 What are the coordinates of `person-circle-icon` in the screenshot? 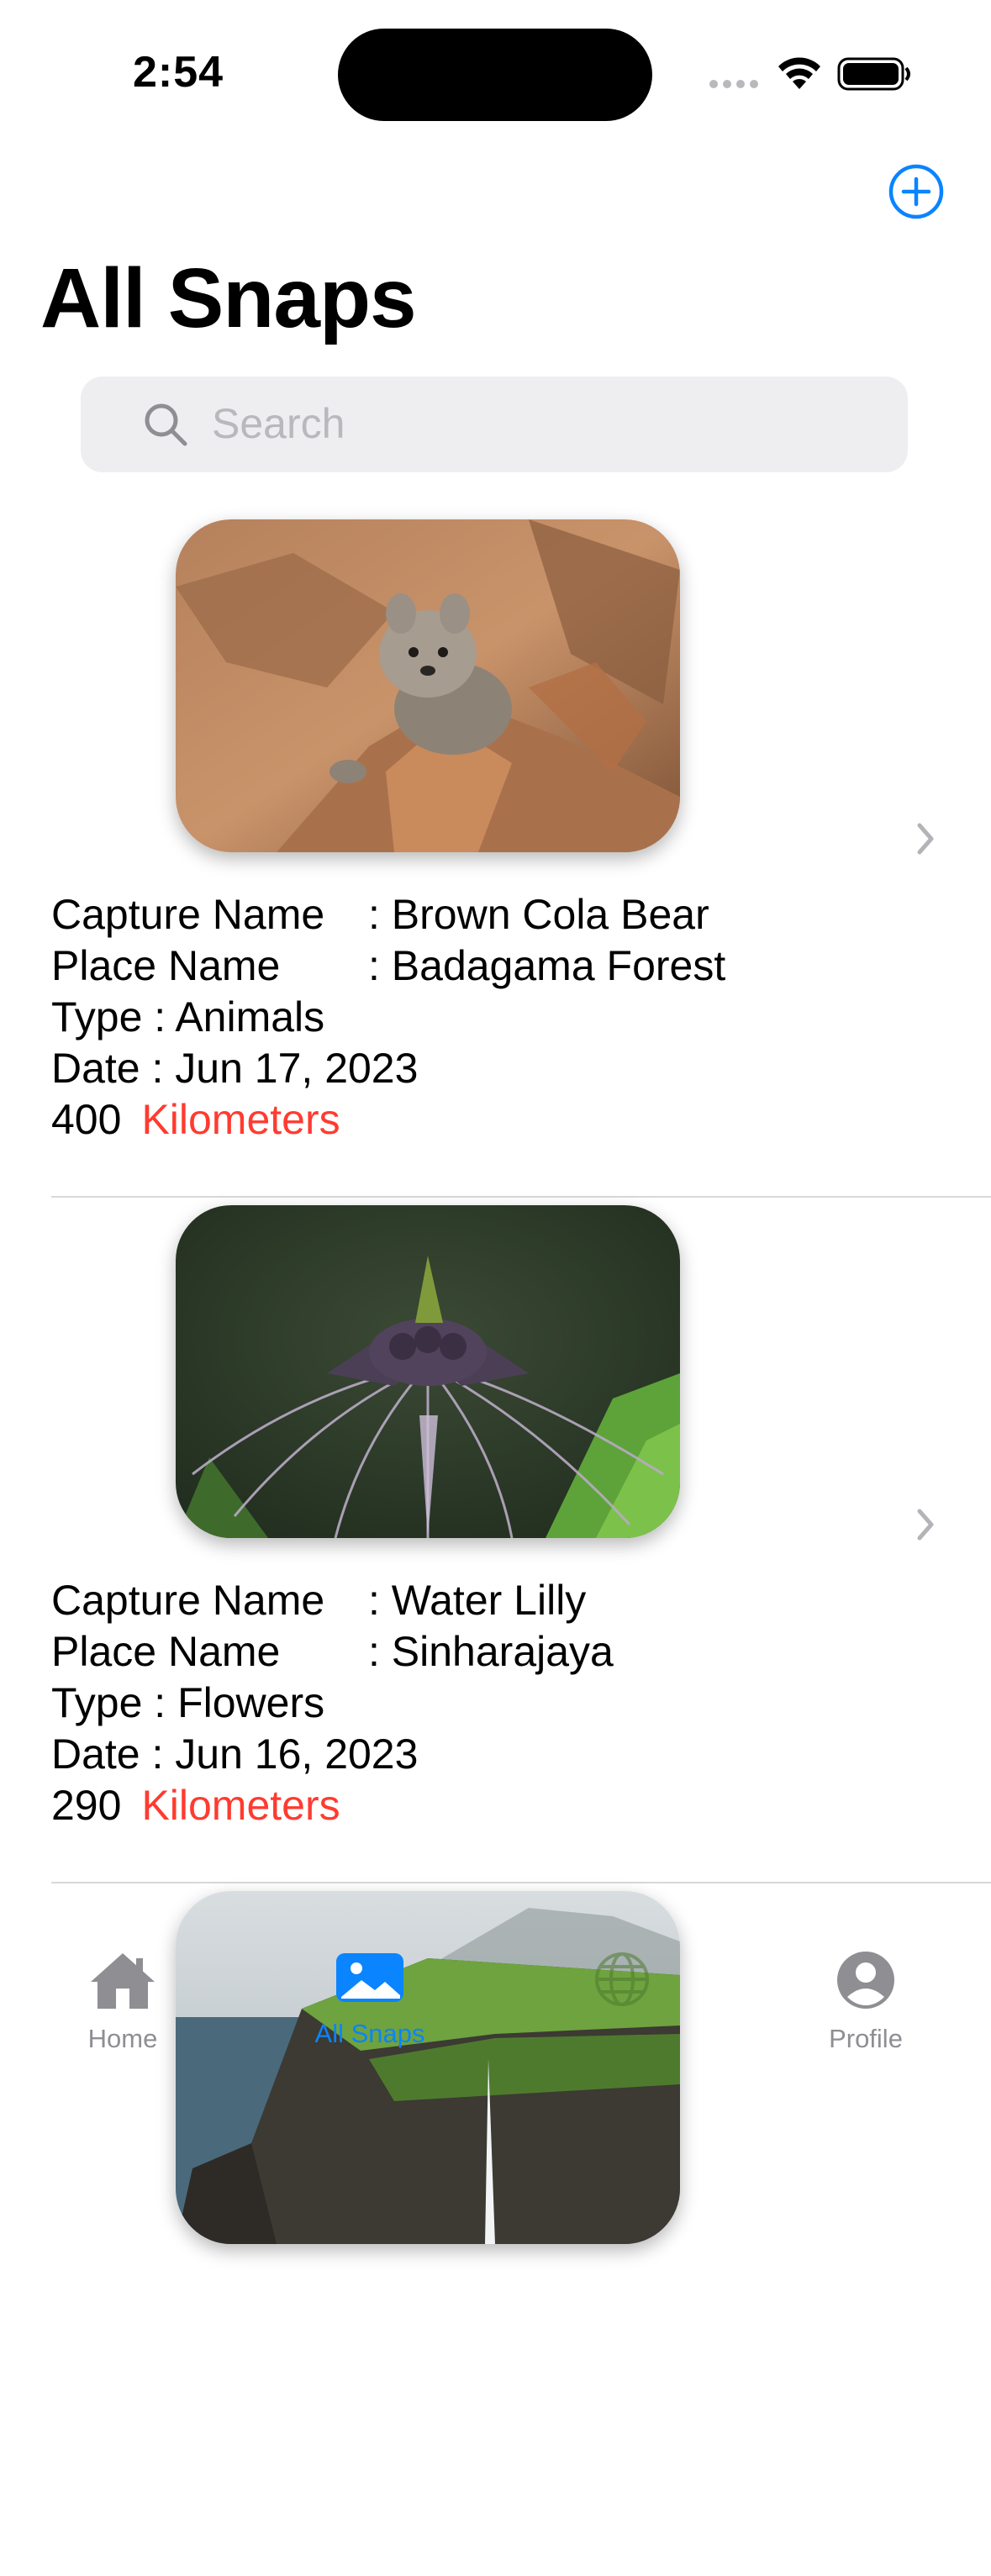 It's located at (865, 1980).